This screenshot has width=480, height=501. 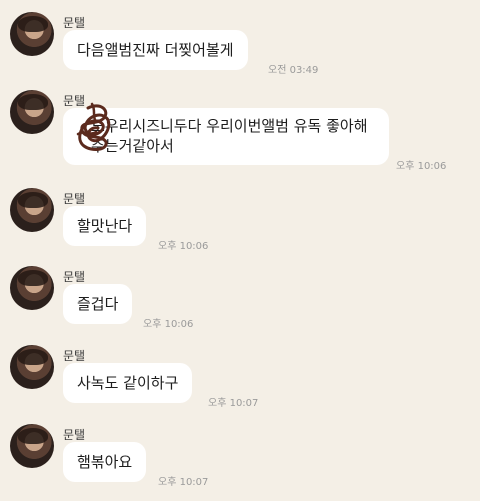 I want to click on message-bubble: 즐겁다, so click(x=98, y=304).